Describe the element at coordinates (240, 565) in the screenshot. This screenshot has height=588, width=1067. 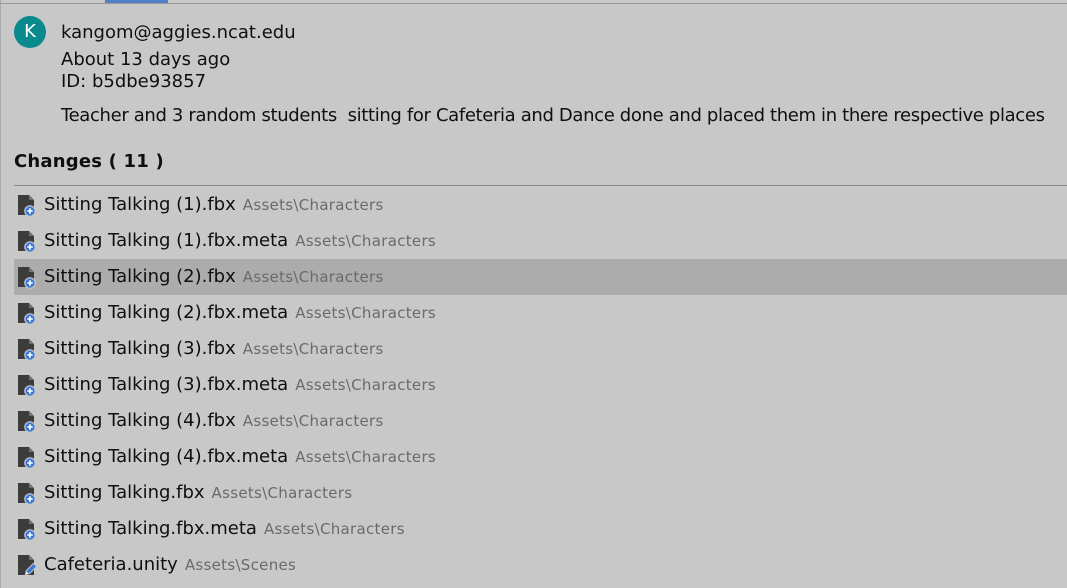
I see `file-path: Assets\Scenes` at that location.